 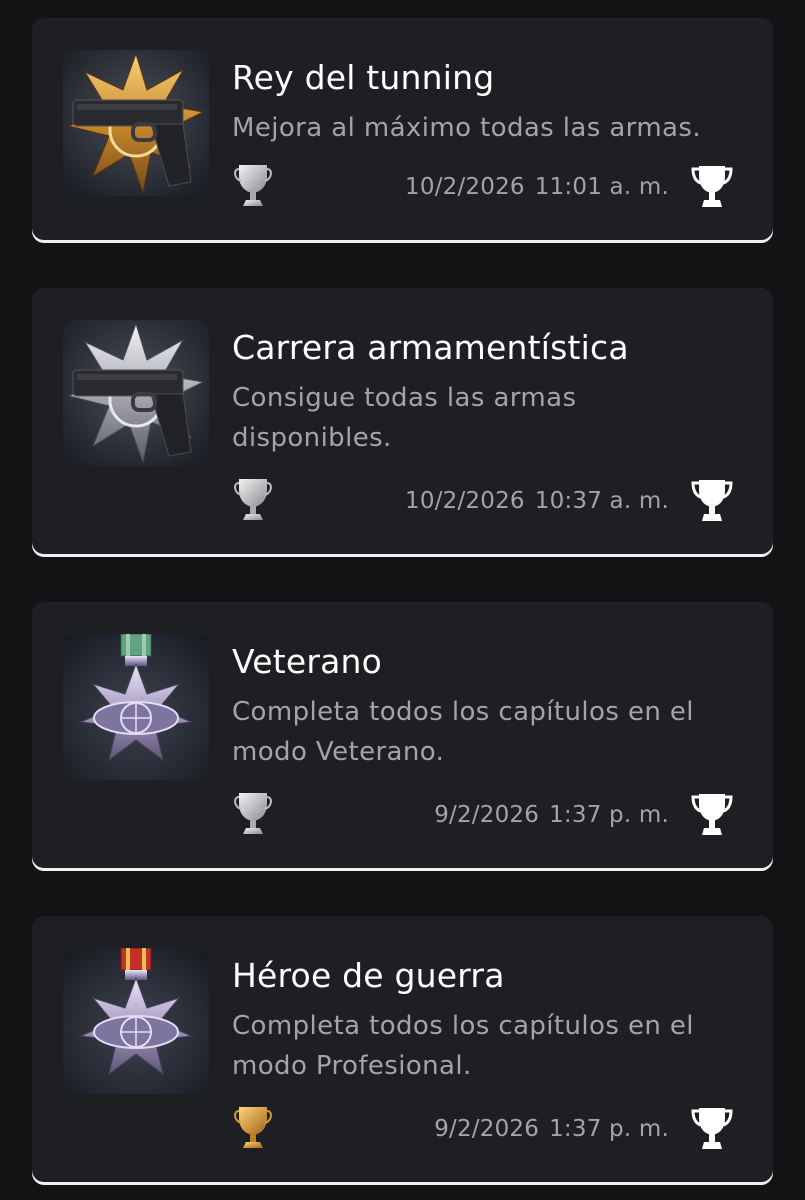 I want to click on bsaa-medal-green-ribbon-icon, so click(x=136, y=707).